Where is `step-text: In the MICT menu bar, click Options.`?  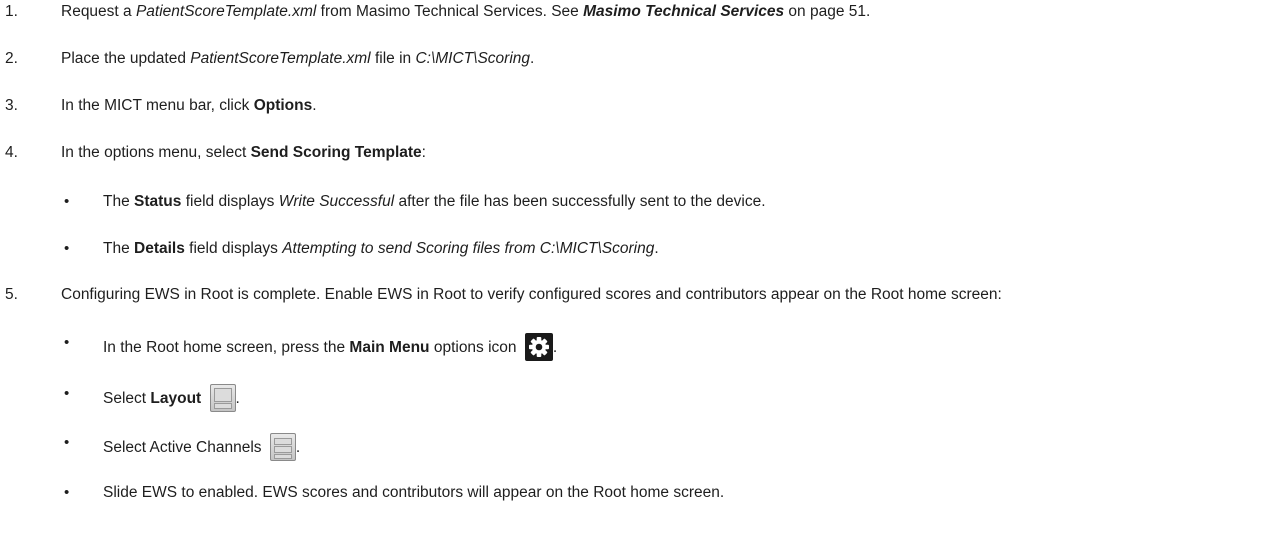 step-text: In the MICT menu bar, click Options. is located at coordinates (189, 105).